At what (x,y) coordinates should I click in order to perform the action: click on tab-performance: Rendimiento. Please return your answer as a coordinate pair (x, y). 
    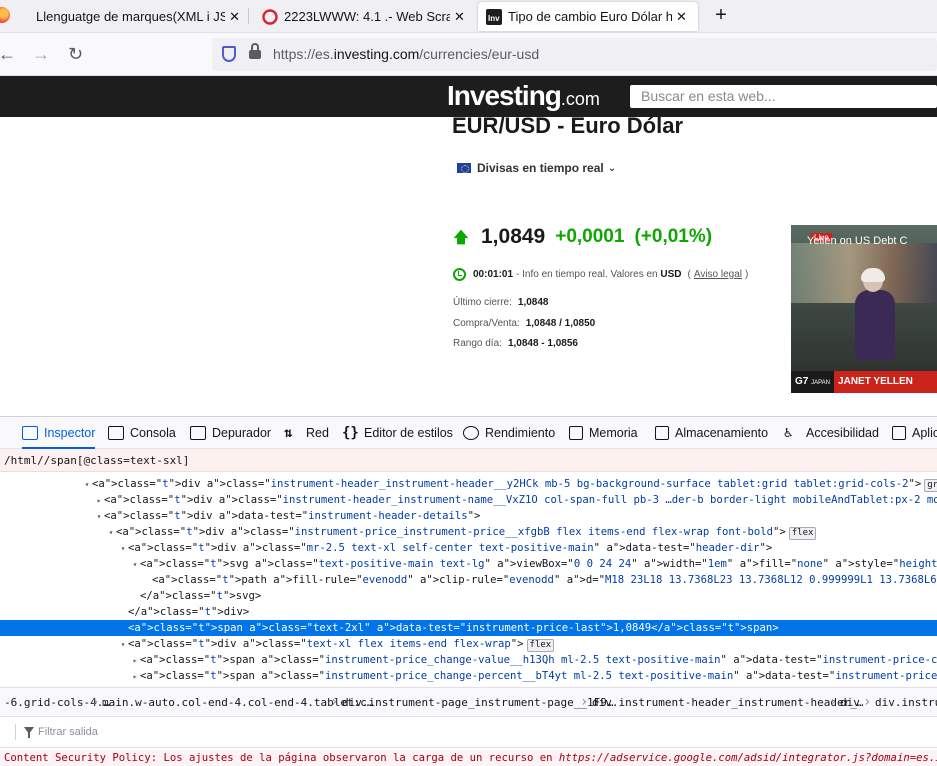
    Looking at the image, I should click on (509, 433).